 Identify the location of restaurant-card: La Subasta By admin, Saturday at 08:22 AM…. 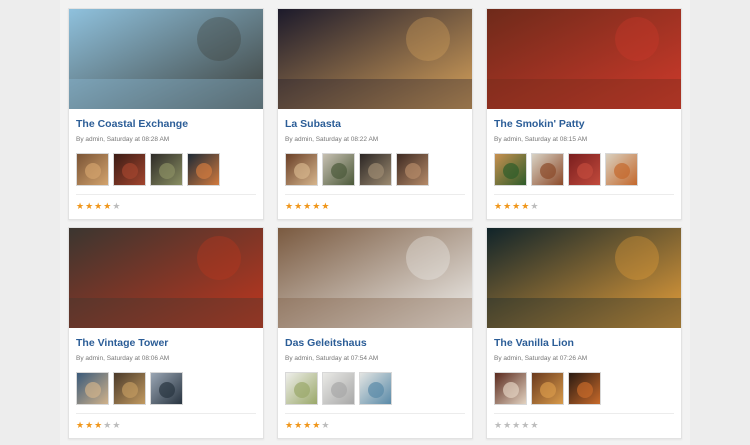
(375, 114).